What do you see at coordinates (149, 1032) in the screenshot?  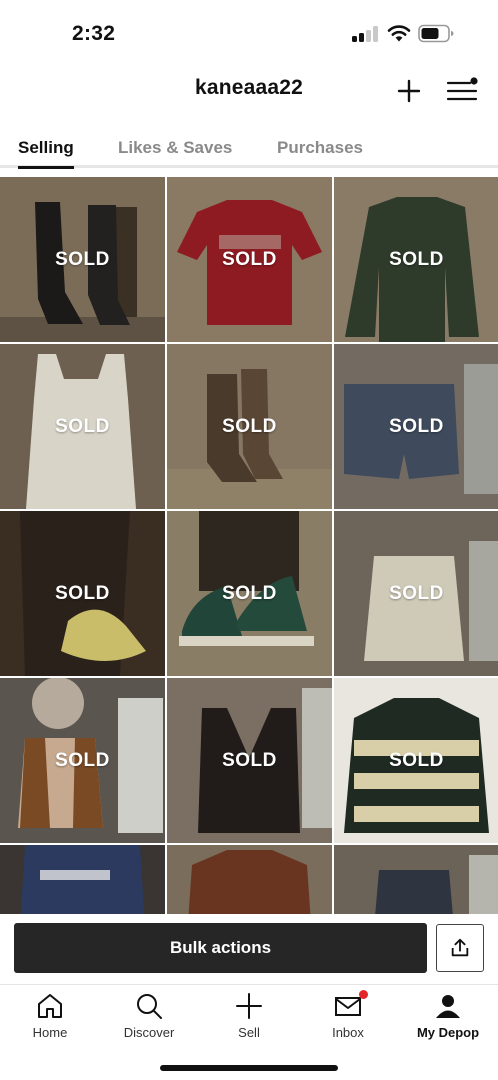 I see `nav-discover-label: Discover` at bounding box center [149, 1032].